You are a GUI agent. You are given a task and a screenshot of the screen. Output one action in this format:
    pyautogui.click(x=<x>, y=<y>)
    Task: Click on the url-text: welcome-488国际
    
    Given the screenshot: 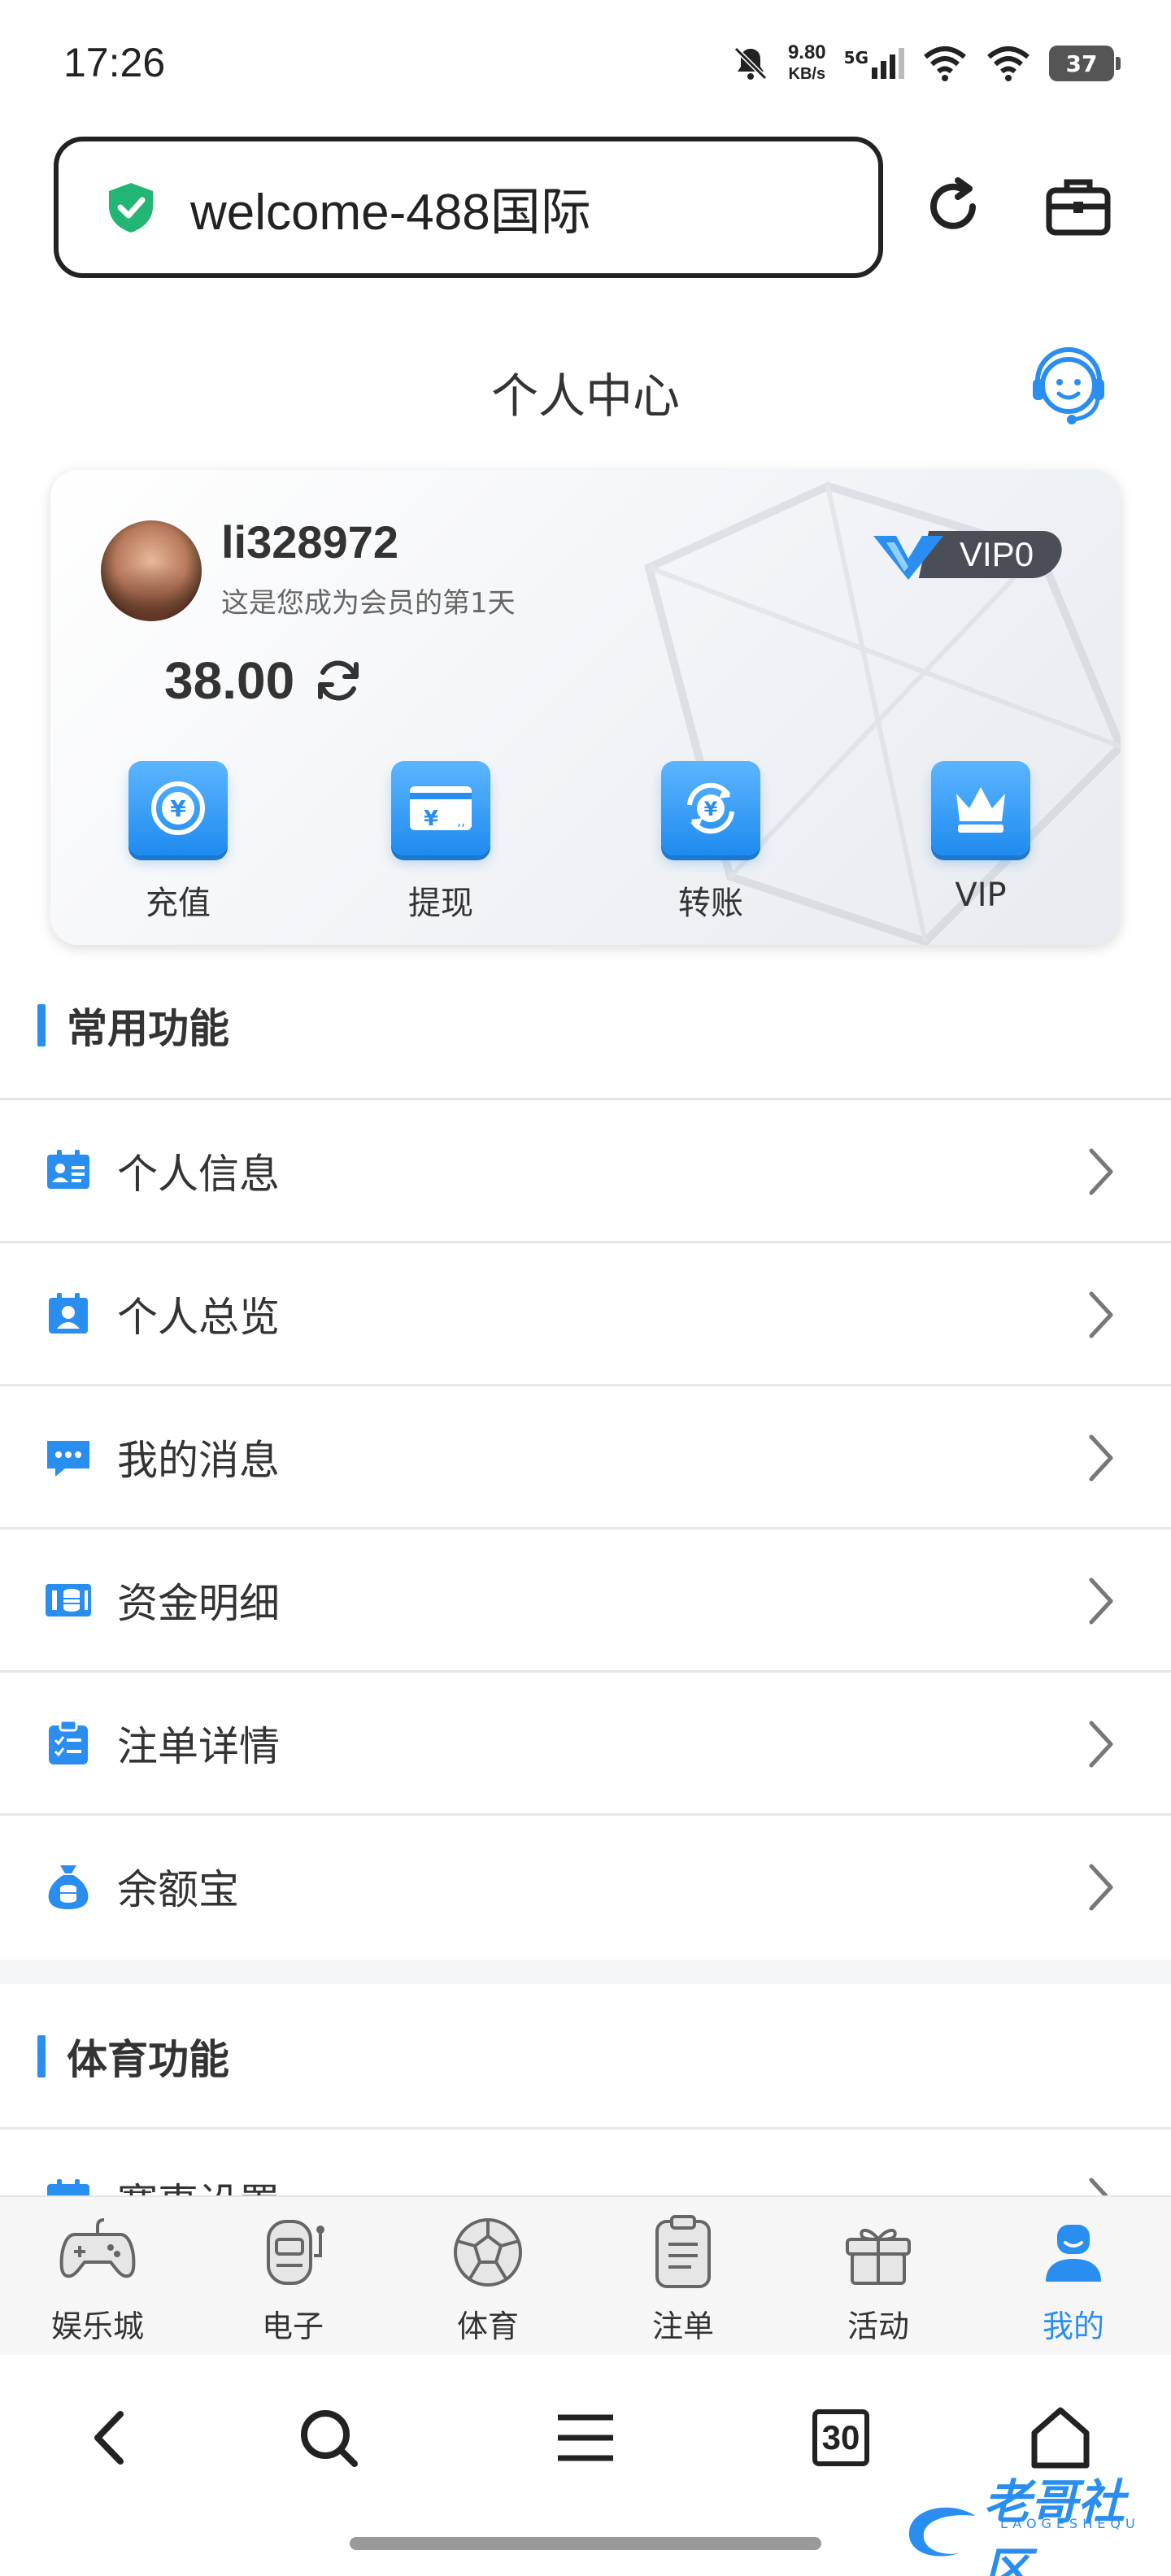 What is the action you would take?
    pyautogui.click(x=391, y=213)
    